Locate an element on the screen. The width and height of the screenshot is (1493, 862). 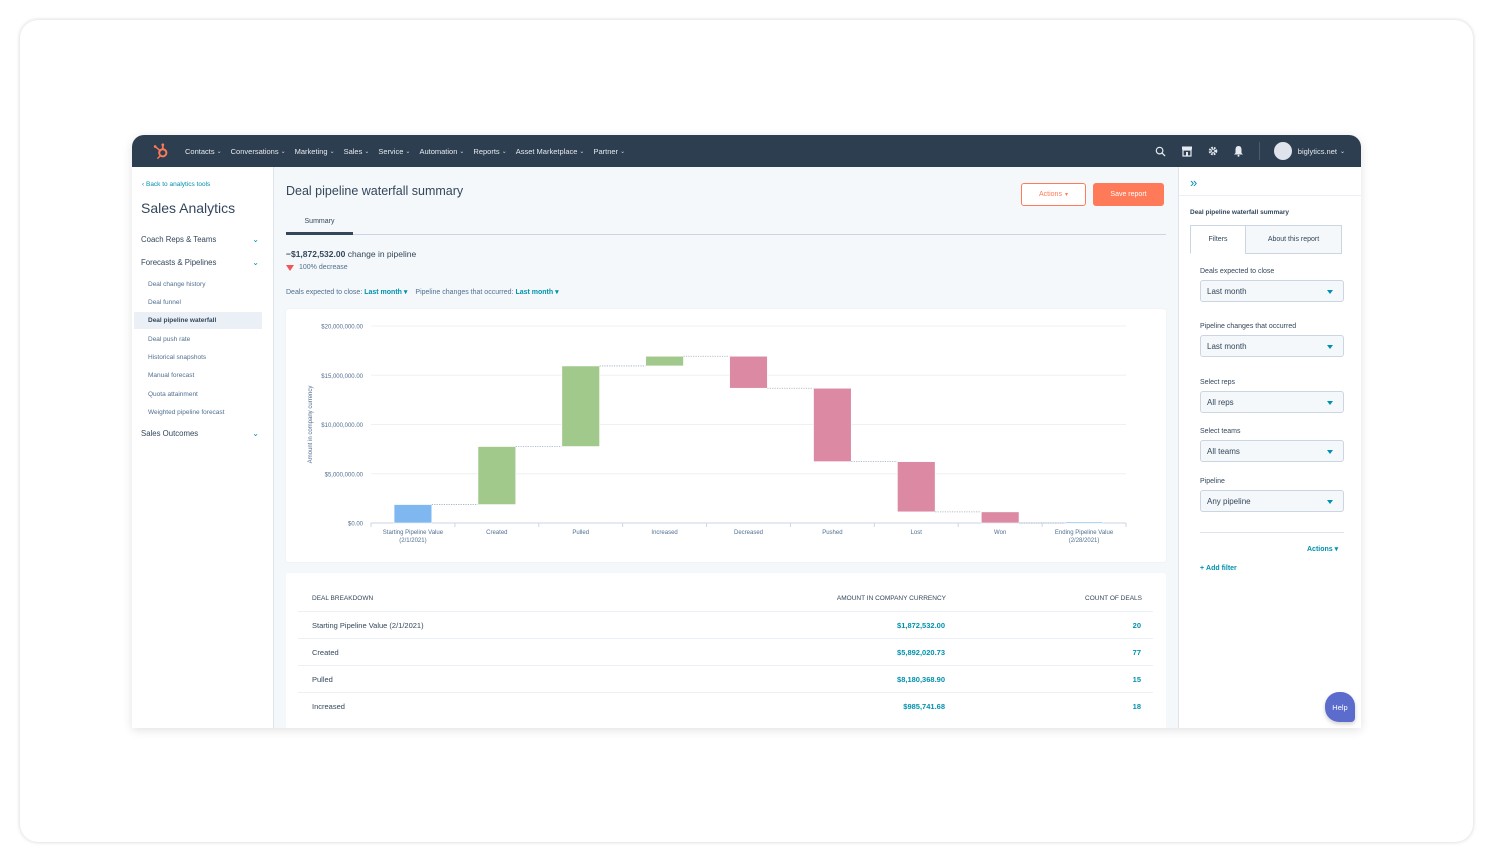
bell-icon is located at coordinates (1239, 151).